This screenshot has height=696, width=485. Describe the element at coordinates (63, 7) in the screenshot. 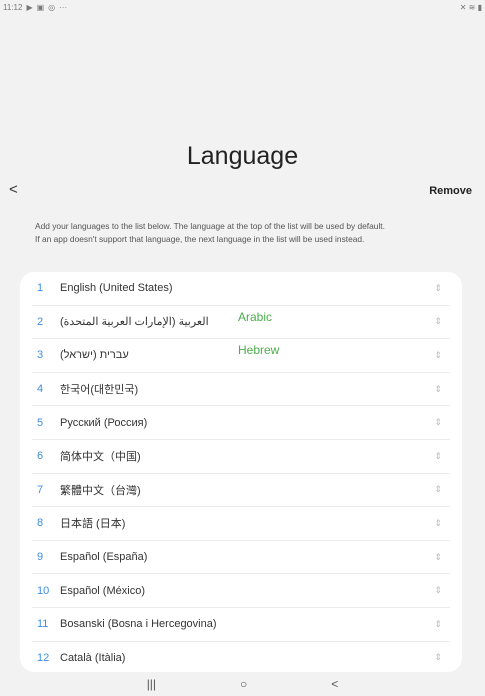

I see `more-notifications-icon: ···` at that location.